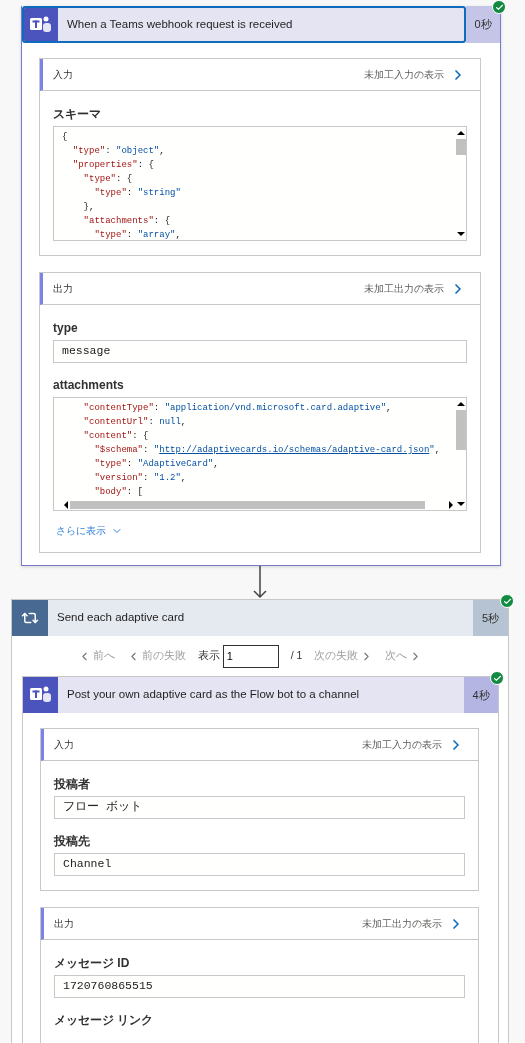 This screenshot has width=525, height=1043. What do you see at coordinates (213, 695) in the screenshot?
I see `step-title: Post your own adaptive card as the Flow bot to a channel` at bounding box center [213, 695].